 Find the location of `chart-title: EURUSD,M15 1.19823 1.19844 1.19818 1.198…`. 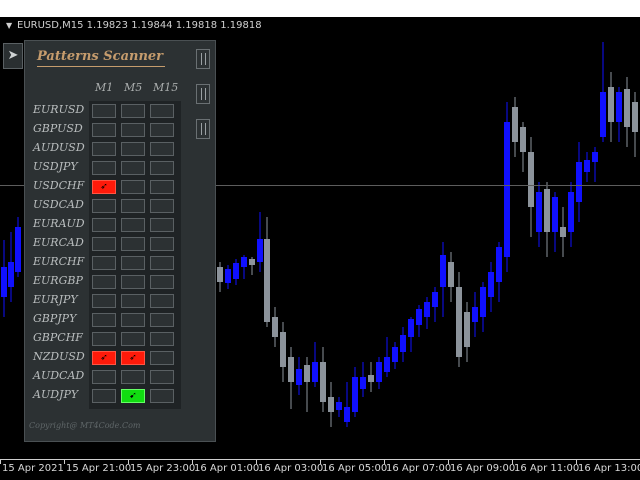

chart-title: EURUSD,M15 1.19823 1.19844 1.19818 1.198… is located at coordinates (139, 25).